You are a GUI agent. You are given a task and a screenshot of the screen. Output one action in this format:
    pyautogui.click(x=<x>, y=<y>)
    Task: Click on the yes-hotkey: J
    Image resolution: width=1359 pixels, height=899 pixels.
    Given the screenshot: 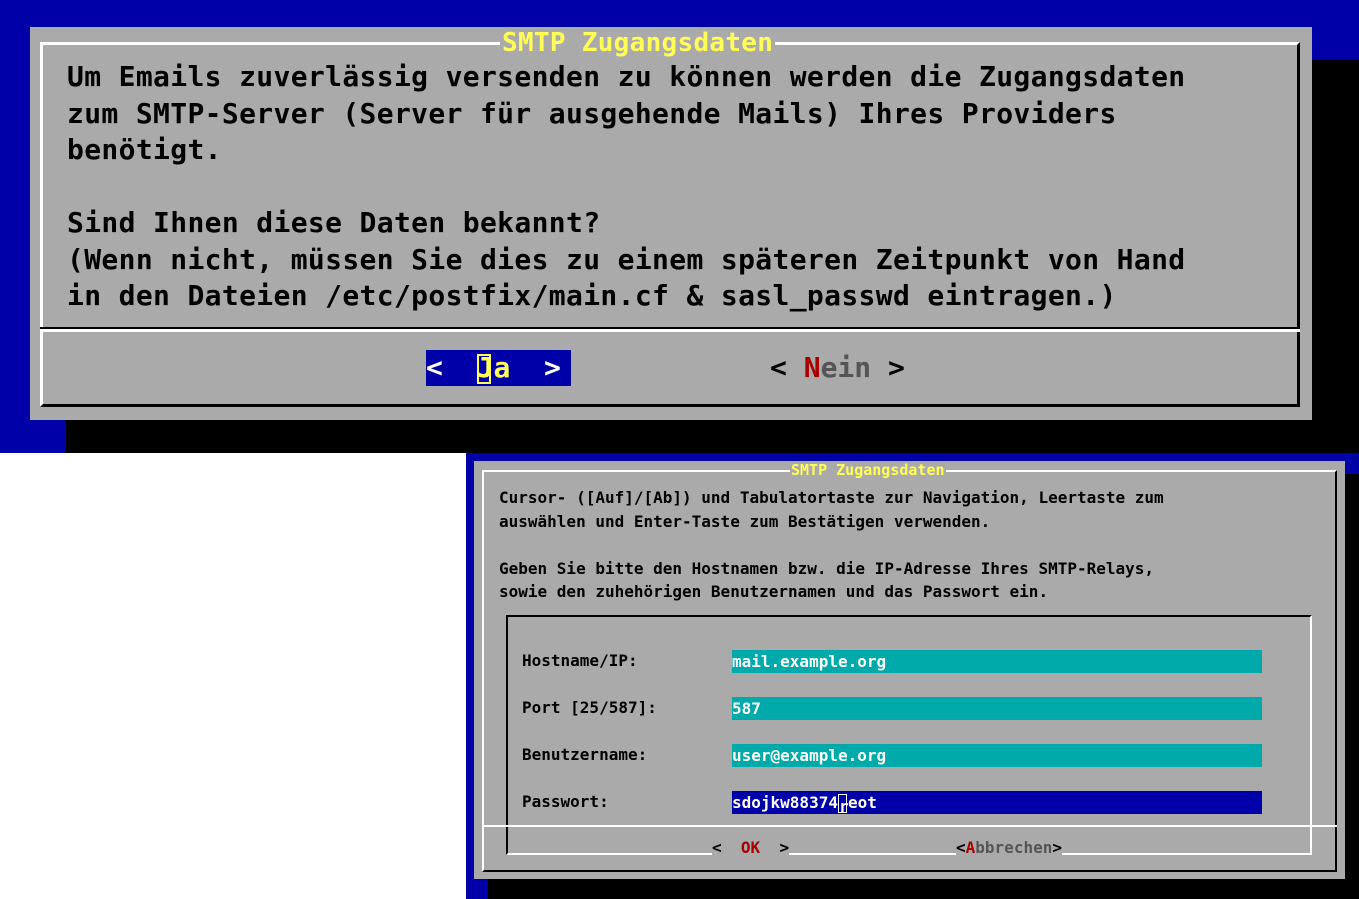 What is the action you would take?
    pyautogui.click(x=485, y=367)
    